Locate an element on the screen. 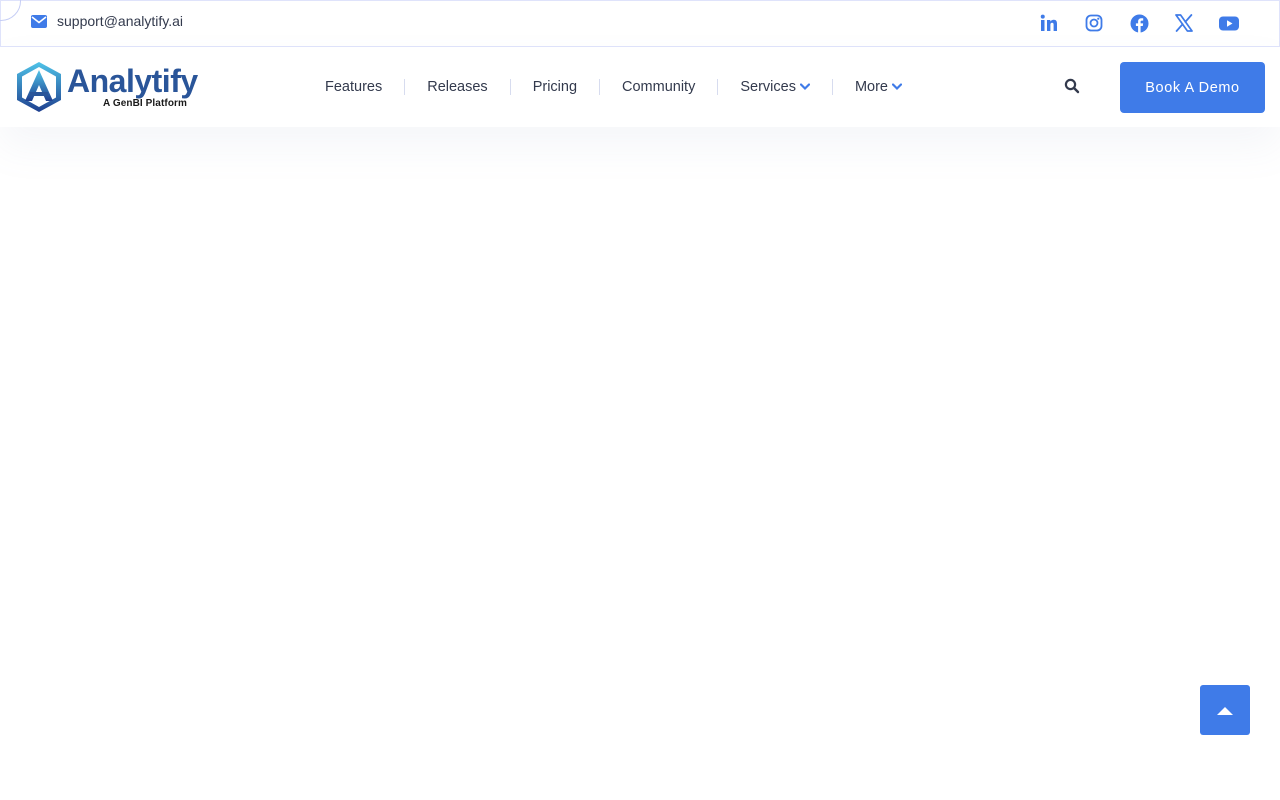  nav-label: Pricing is located at coordinates (555, 87).